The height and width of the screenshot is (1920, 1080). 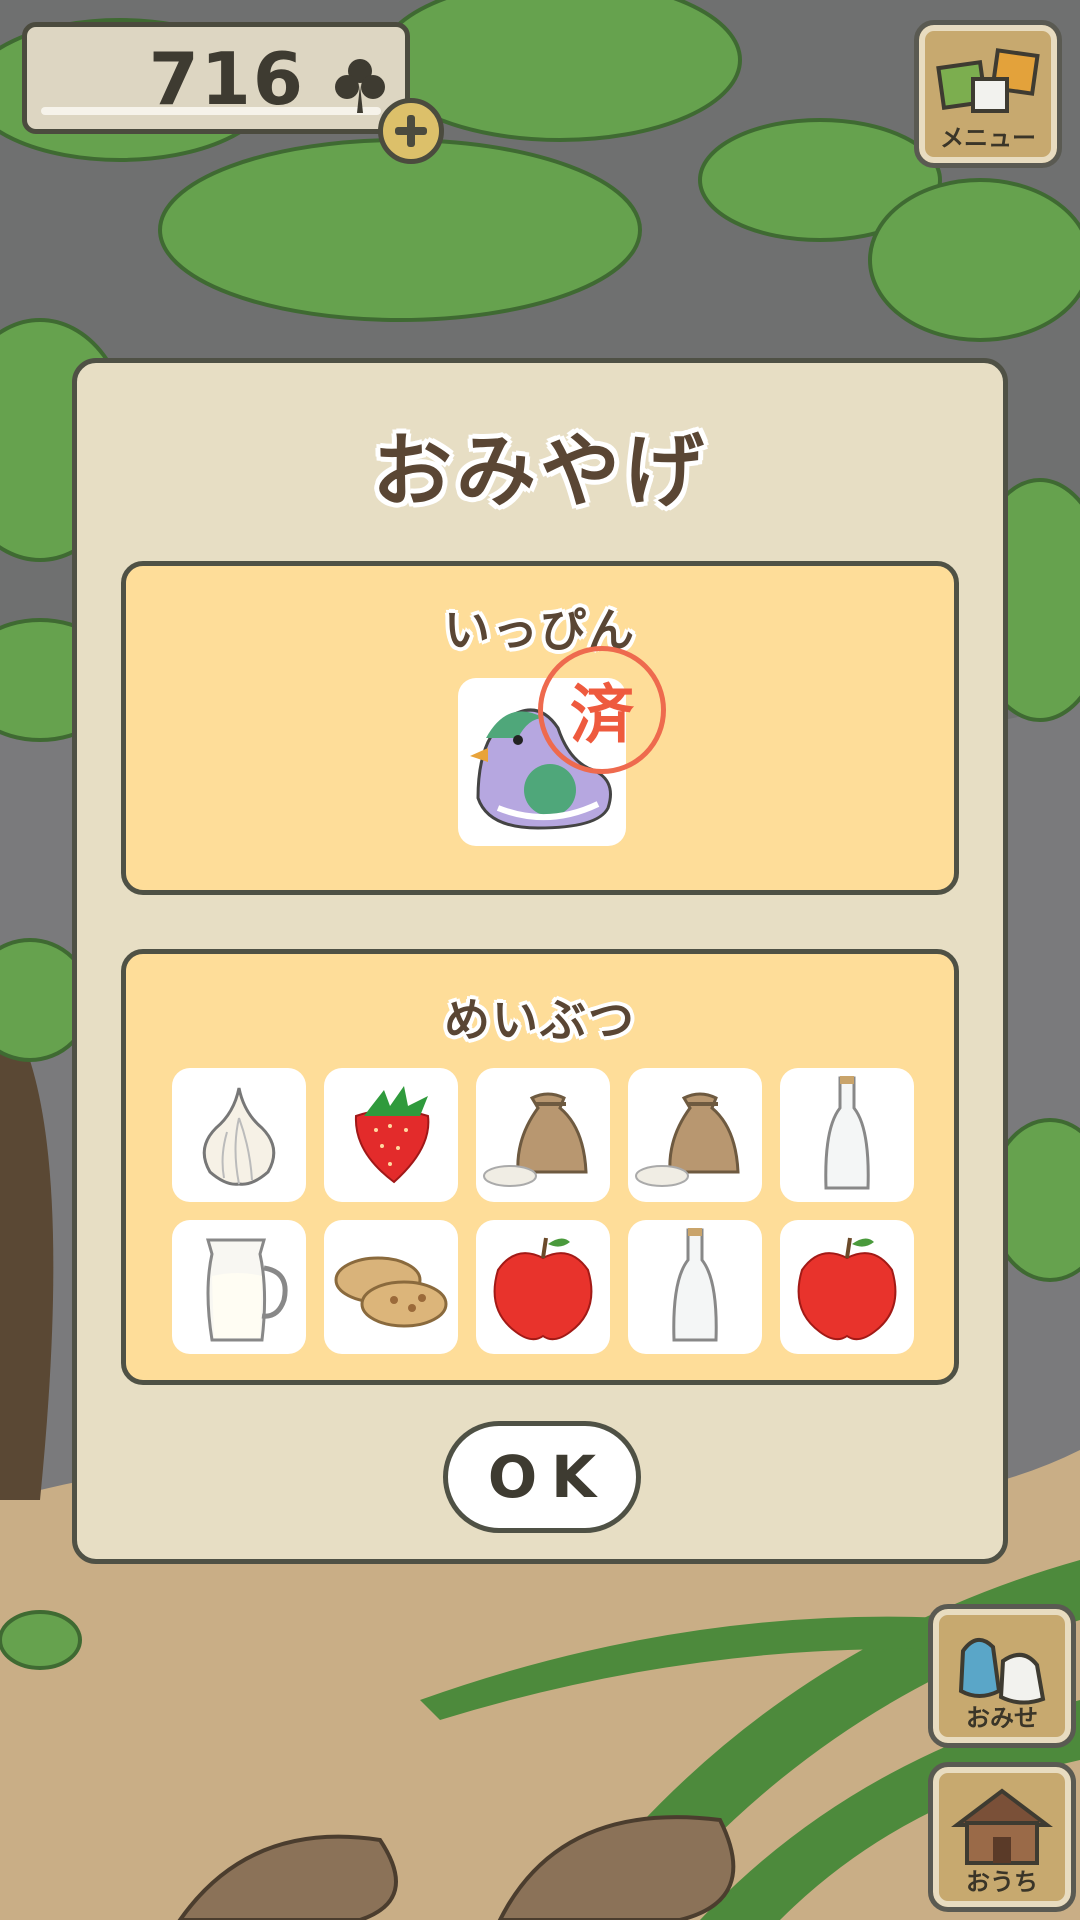 What do you see at coordinates (226, 79) in the screenshot?
I see `clover-amount: 716` at bounding box center [226, 79].